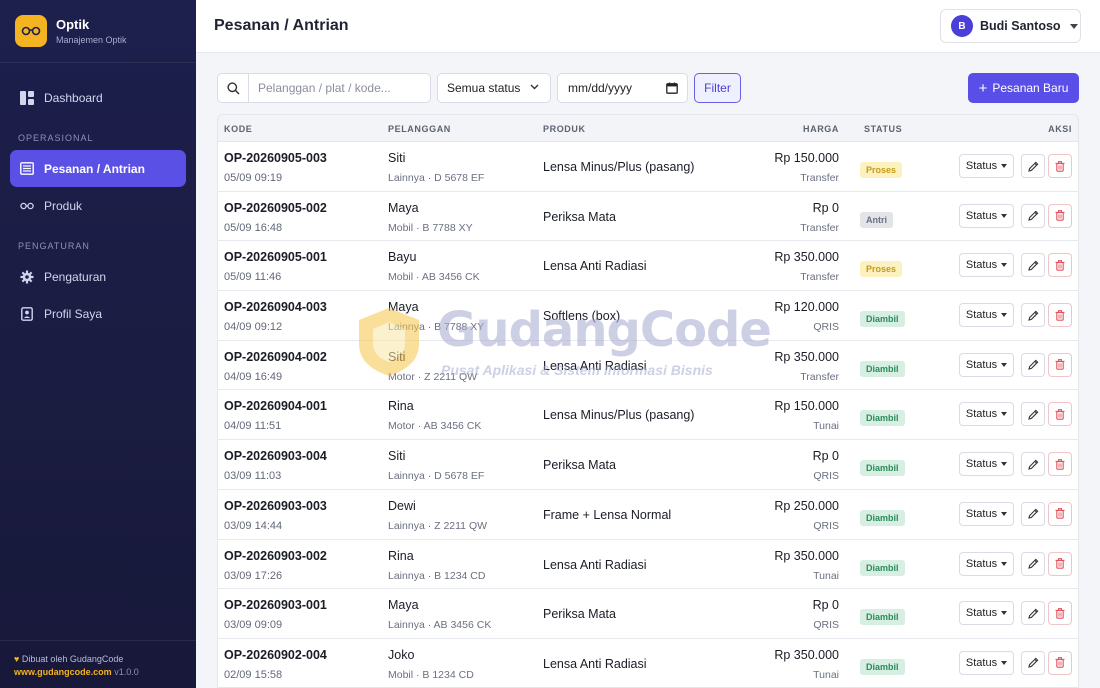  I want to click on user-name: Budi Santoso, so click(1020, 26).